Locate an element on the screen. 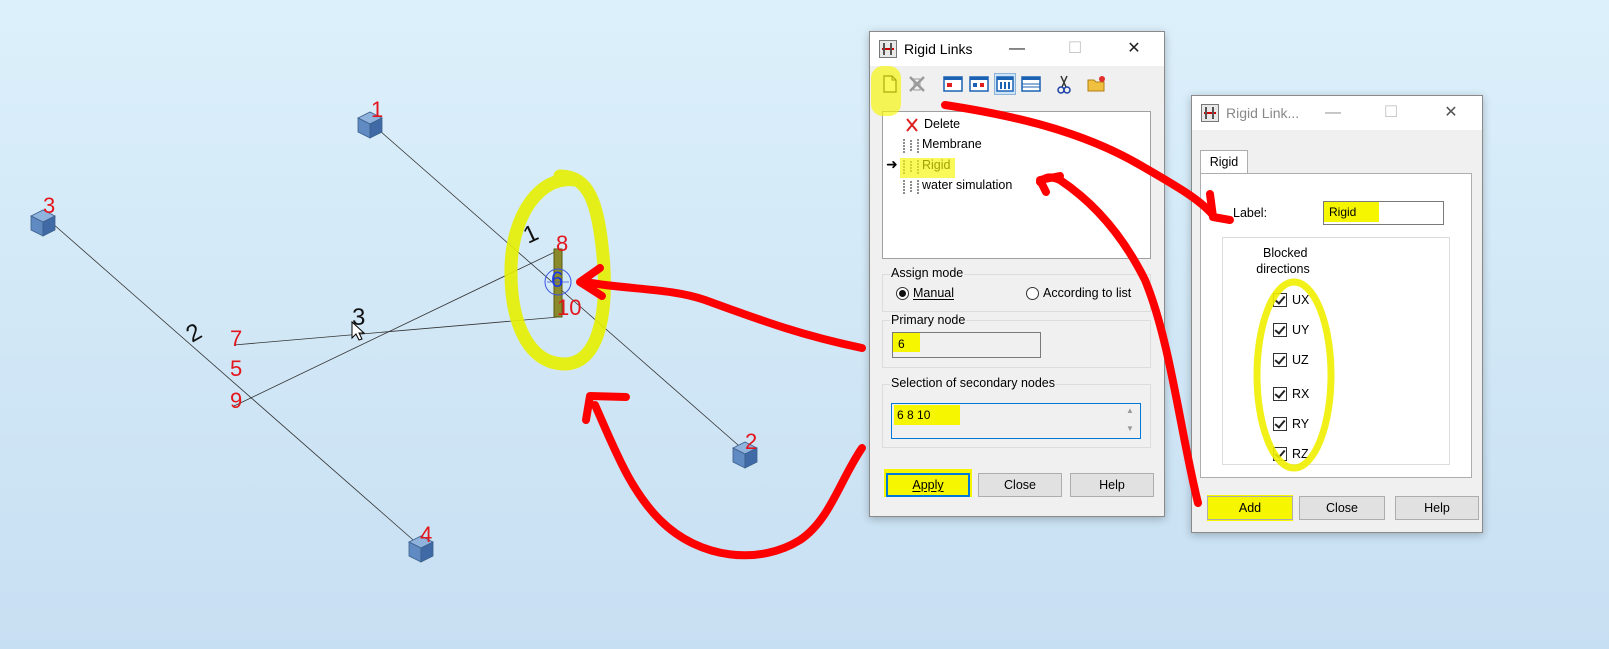  node-label: 5 is located at coordinates (236, 368).